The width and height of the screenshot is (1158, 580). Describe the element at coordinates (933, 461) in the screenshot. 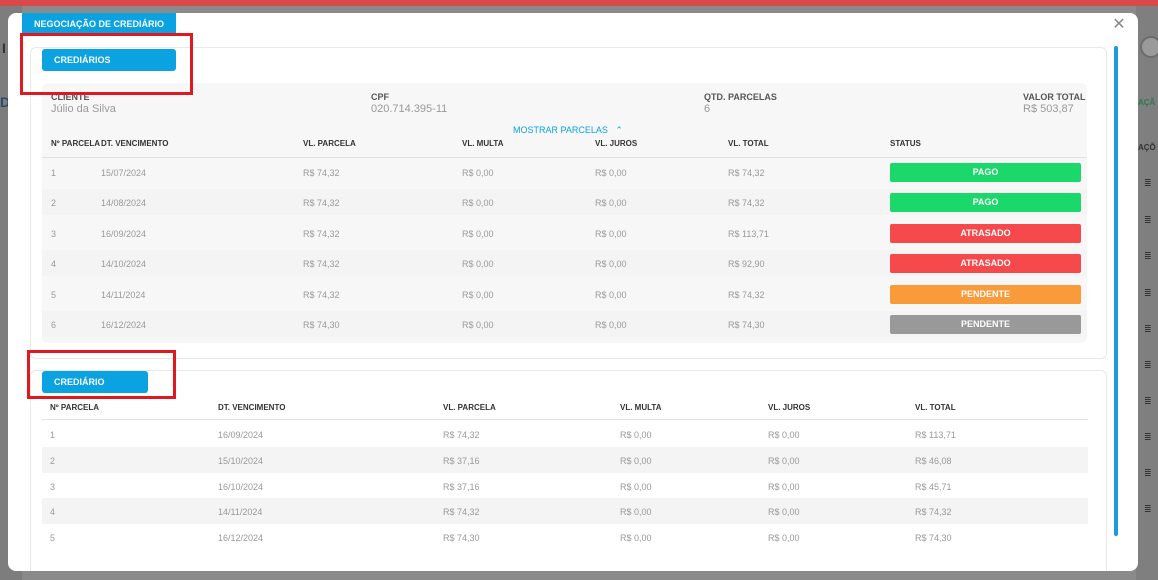

I see `table-cell: R$ 46,08` at that location.